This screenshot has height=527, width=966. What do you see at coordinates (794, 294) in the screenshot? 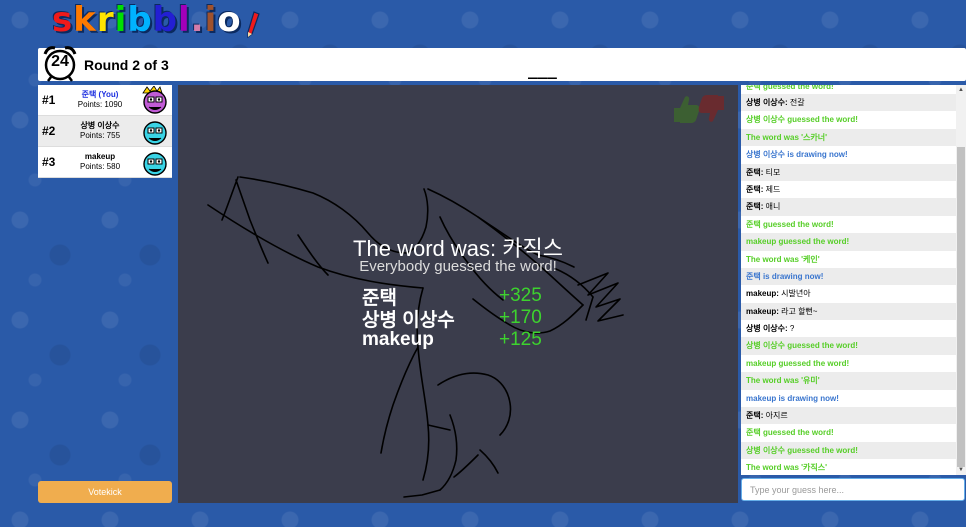
I see `chat-text: 시발년아` at bounding box center [794, 294].